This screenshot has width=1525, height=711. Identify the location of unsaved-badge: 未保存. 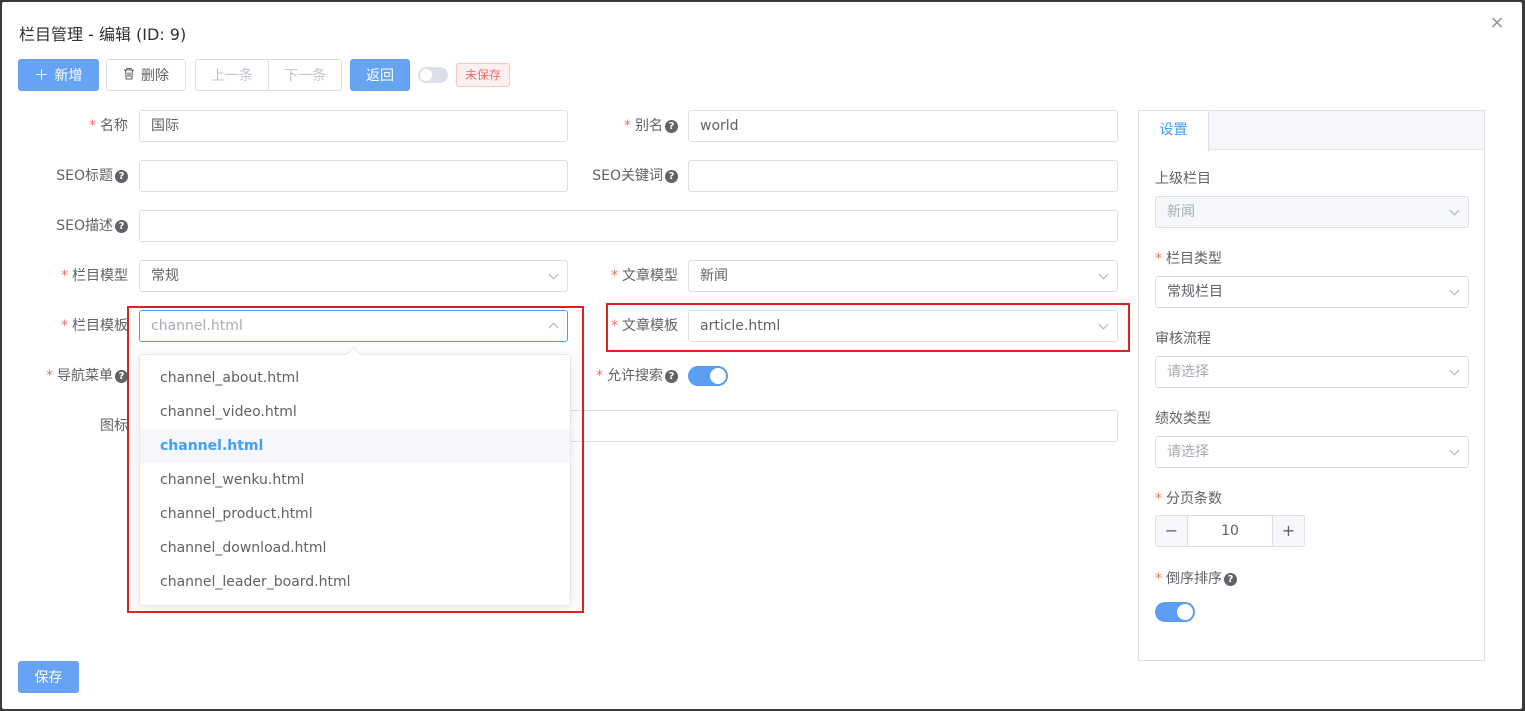
(483, 75).